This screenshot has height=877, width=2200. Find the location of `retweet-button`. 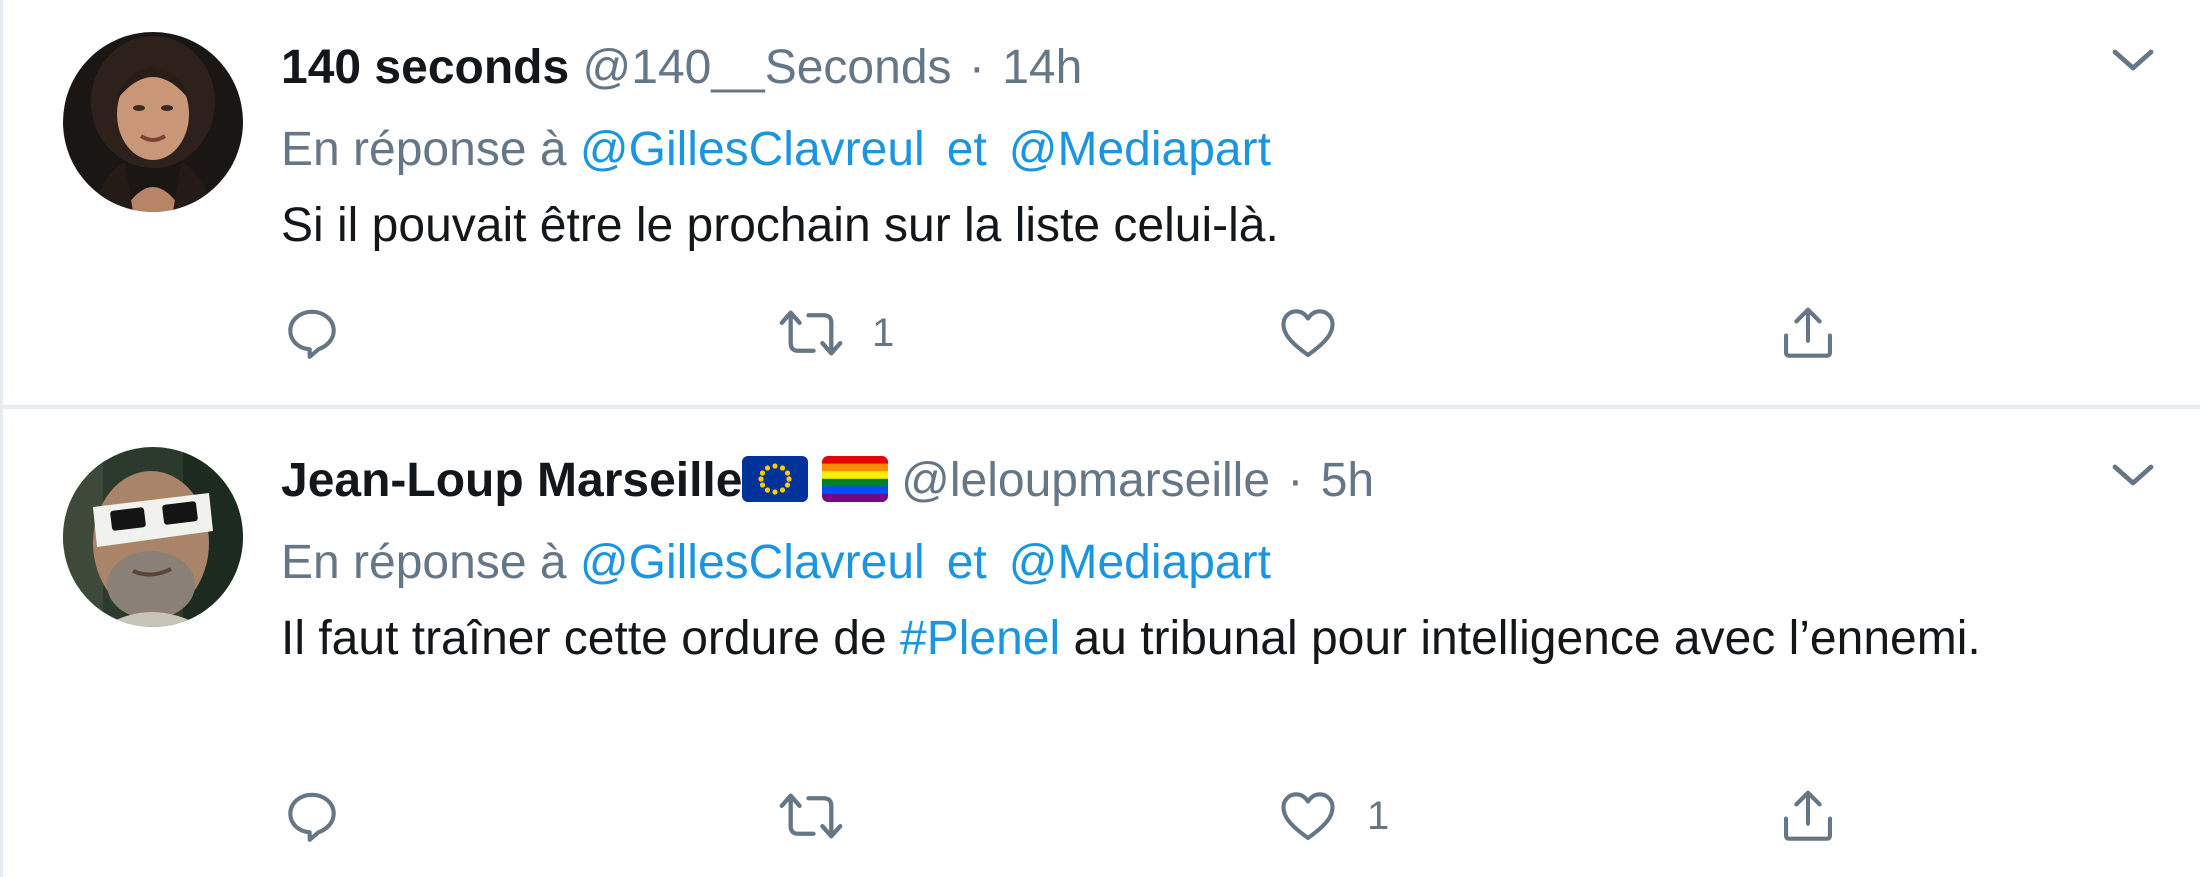

retweet-button is located at coordinates (825, 816).